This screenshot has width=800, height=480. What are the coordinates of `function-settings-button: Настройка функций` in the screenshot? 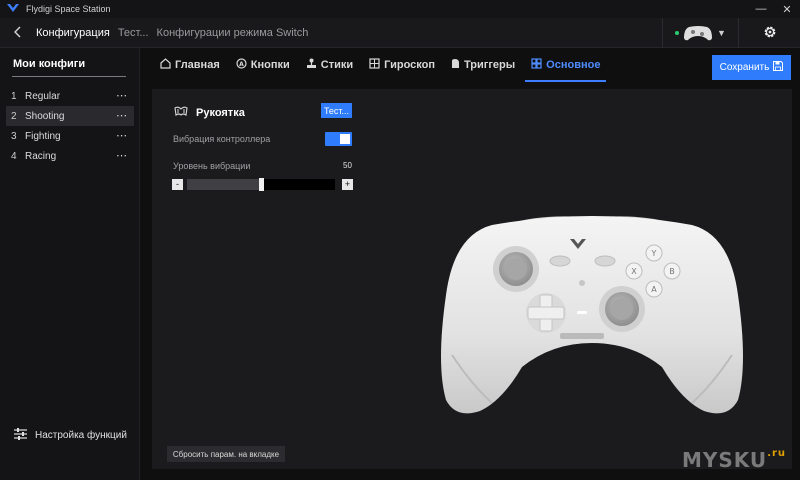 It's located at (70, 435).